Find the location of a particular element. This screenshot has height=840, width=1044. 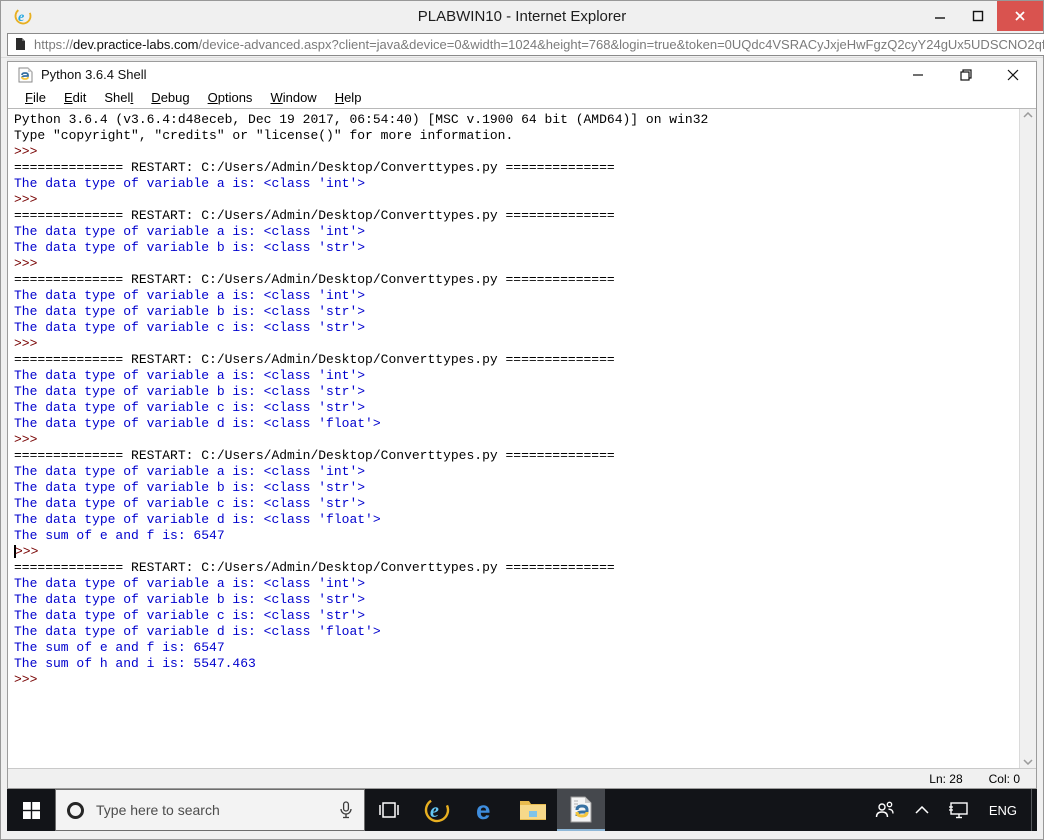

window-title: PLABWIN10 - Internet Explorer is located at coordinates (522, 16).